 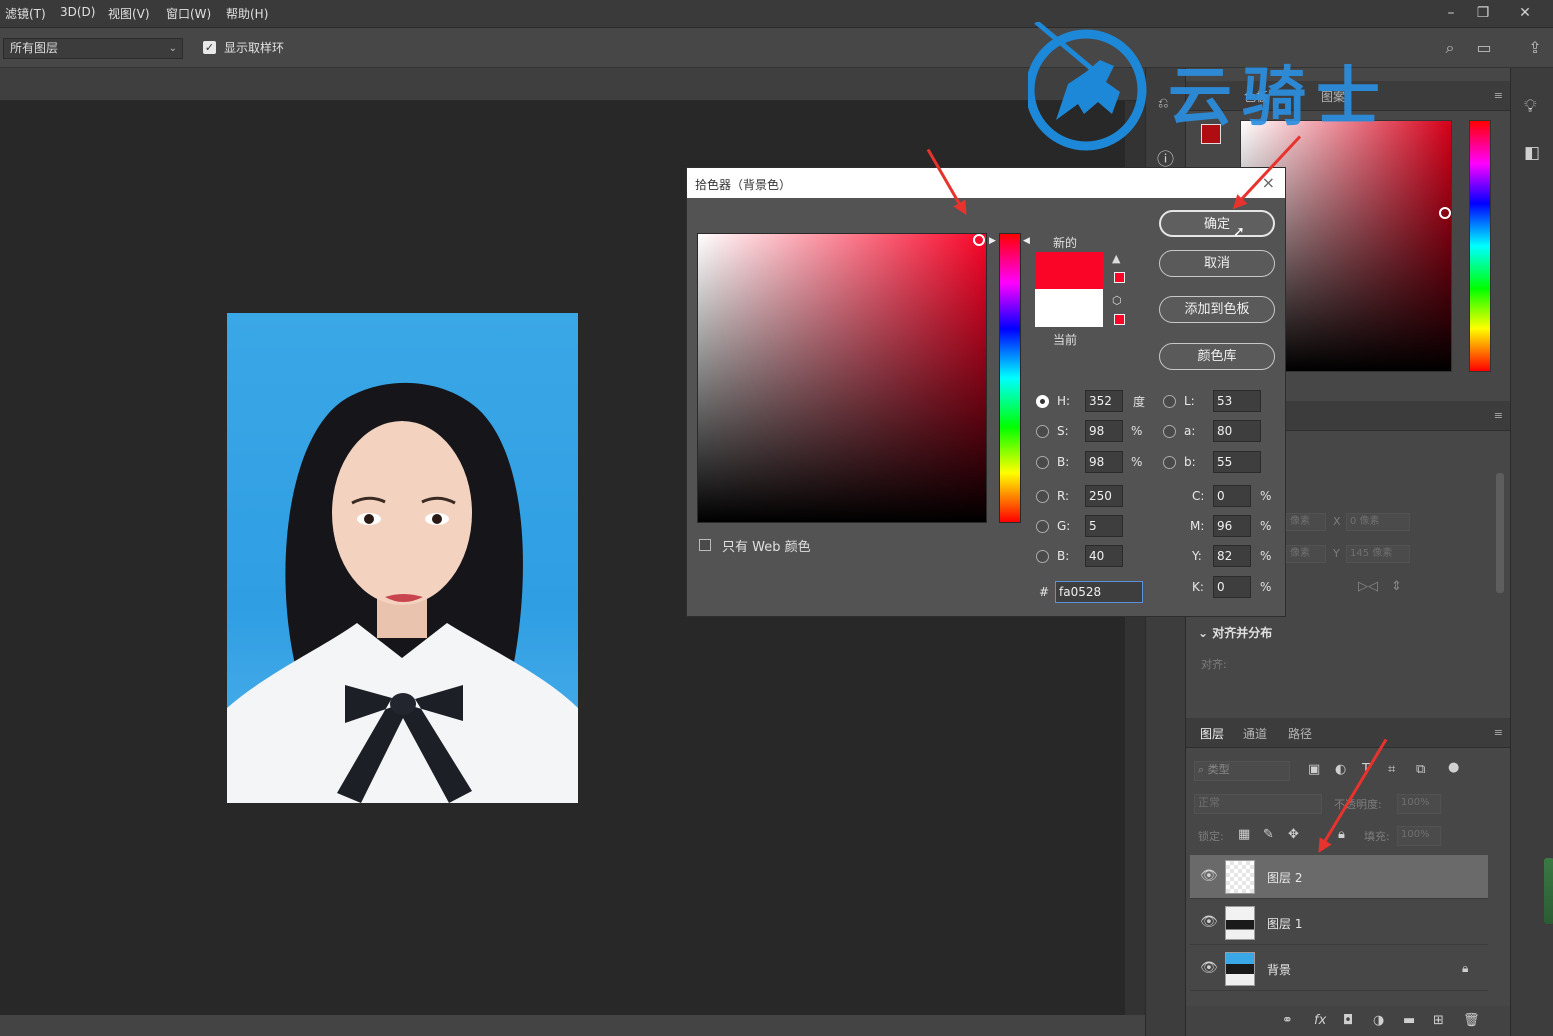 What do you see at coordinates (1104, 462) in the screenshot?
I see `b-hsb-field: 98` at bounding box center [1104, 462].